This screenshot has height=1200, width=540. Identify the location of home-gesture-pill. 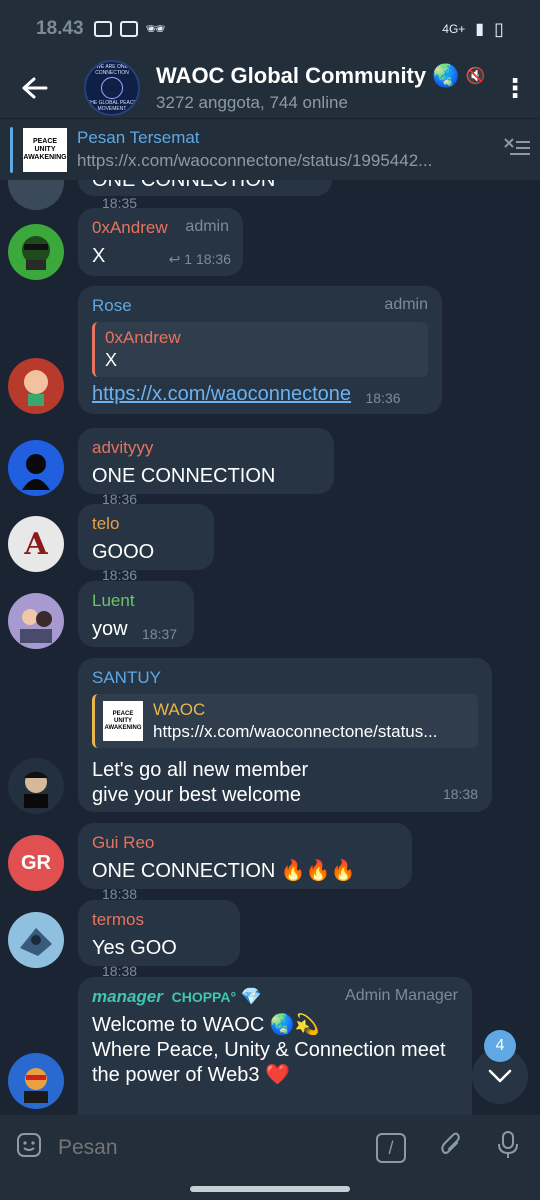
(270, 1189).